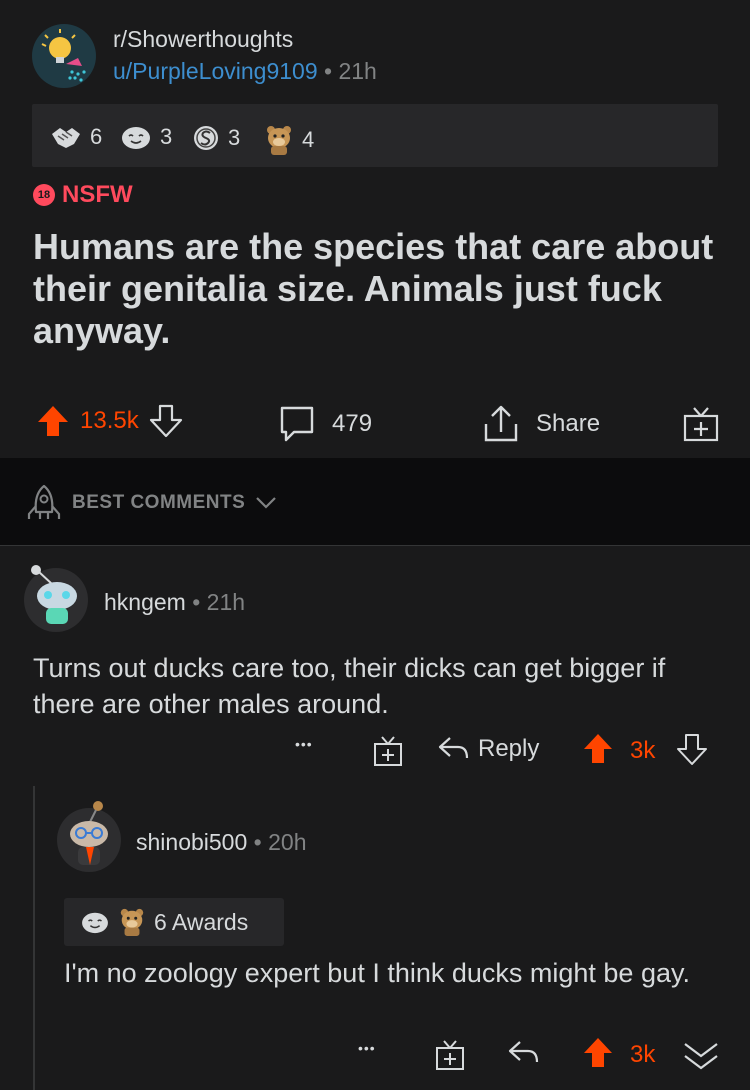 This screenshot has height=1090, width=750. Describe the element at coordinates (201, 921) in the screenshot. I see `awards-label: 6 Awards` at that location.